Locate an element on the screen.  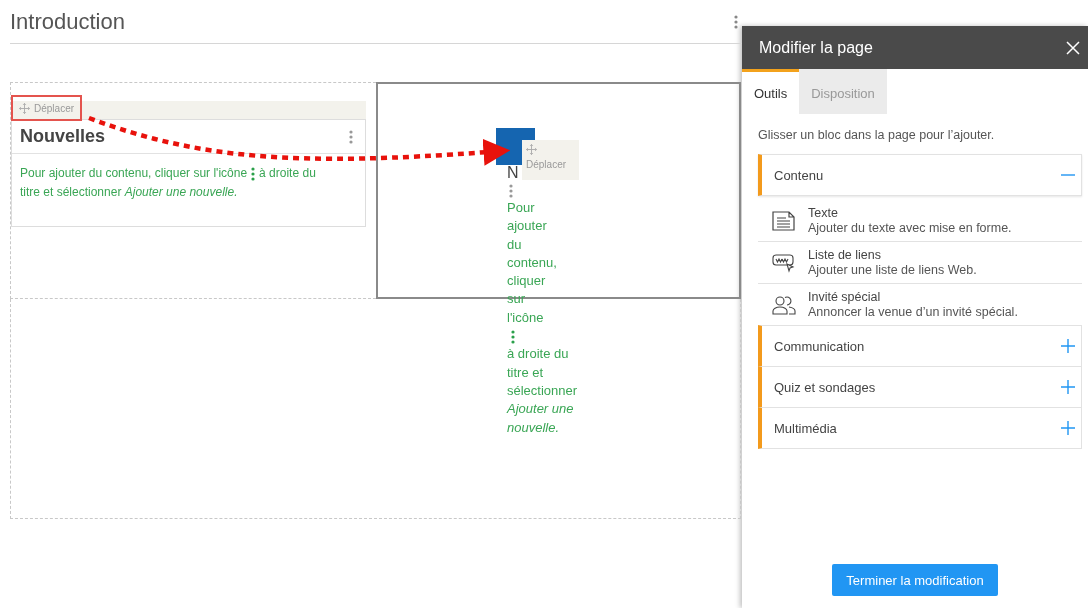
document-icon is located at coordinates (784, 220).